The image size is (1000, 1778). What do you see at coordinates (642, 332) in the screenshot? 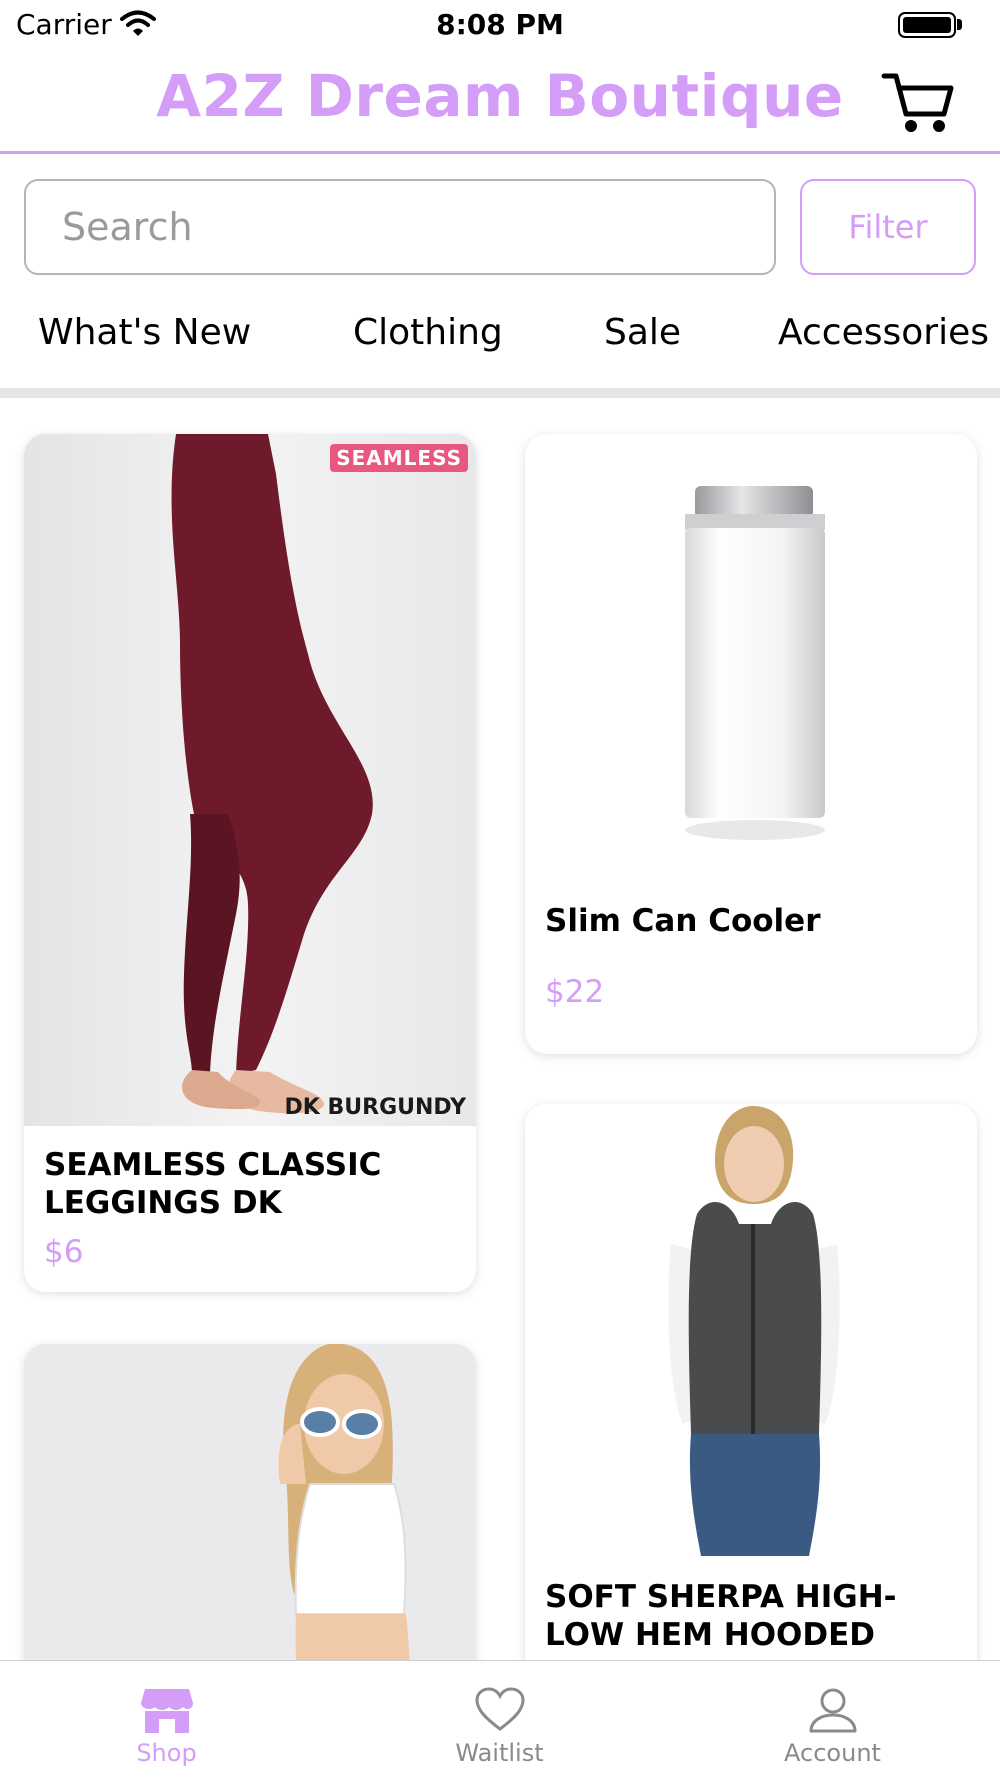
I see `tab-sale: Sale` at bounding box center [642, 332].